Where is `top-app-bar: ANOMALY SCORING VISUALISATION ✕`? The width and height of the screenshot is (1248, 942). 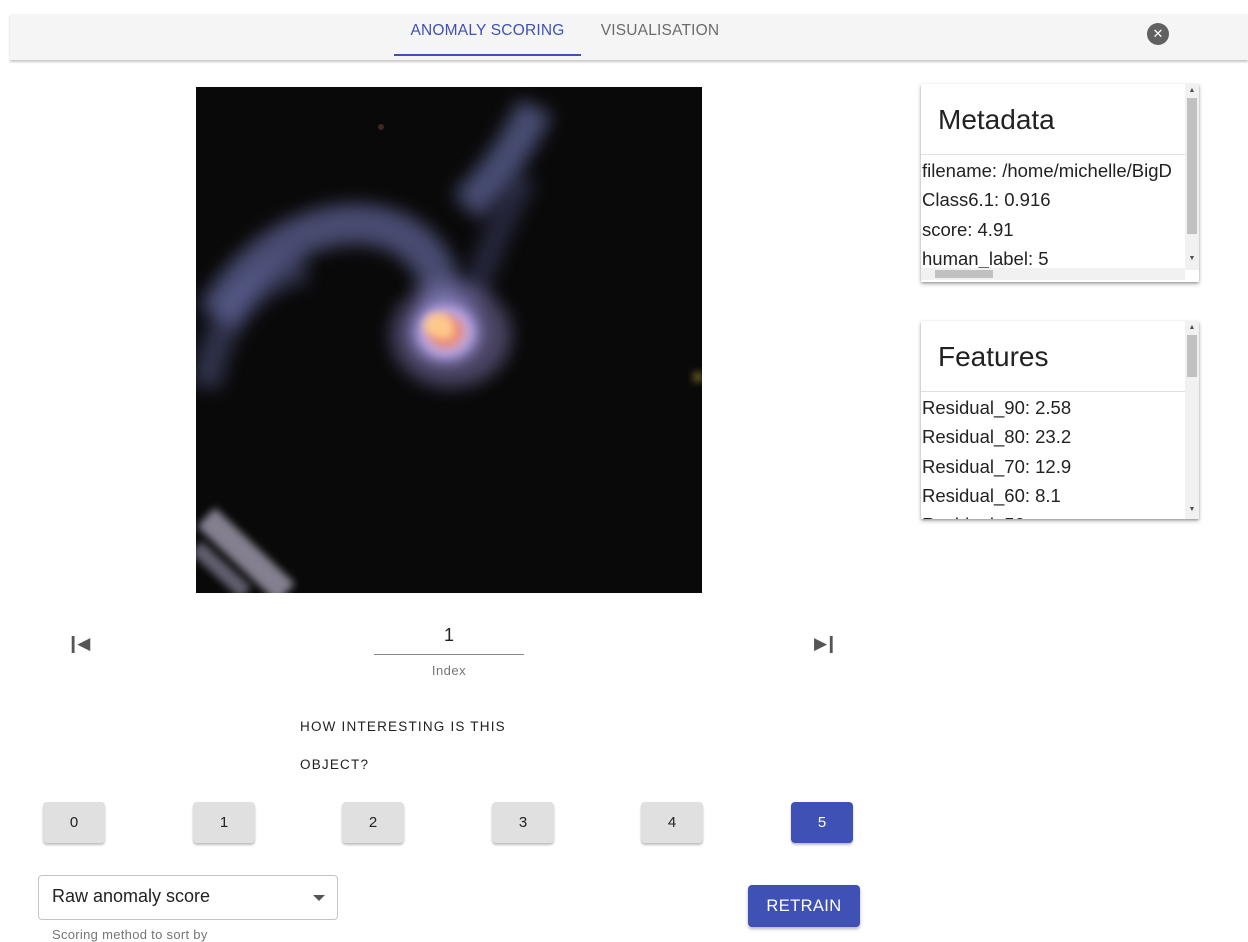
top-app-bar: ANOMALY SCORING VISUALISATION ✕ is located at coordinates (629, 37).